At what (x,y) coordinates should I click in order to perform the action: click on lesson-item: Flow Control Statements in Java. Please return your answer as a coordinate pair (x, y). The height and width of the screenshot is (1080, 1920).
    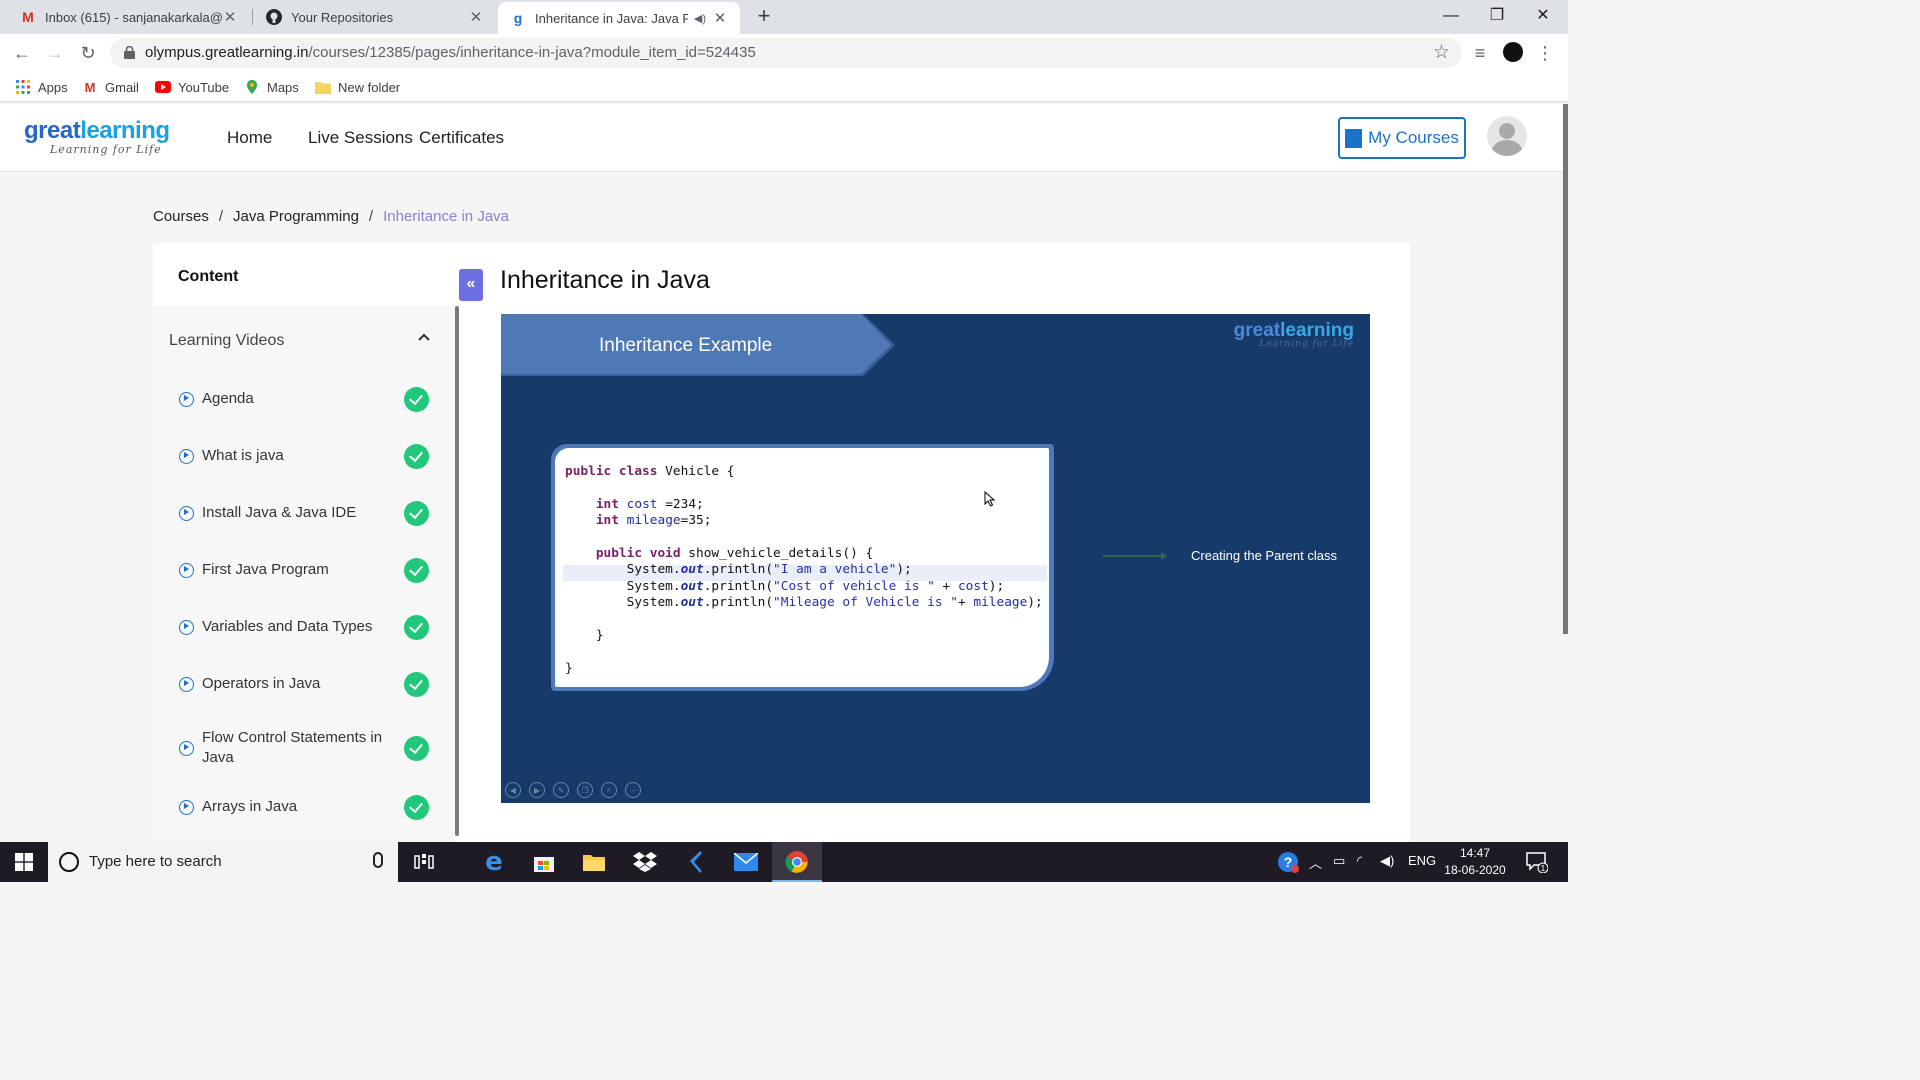
    Looking at the image, I should click on (309, 748).